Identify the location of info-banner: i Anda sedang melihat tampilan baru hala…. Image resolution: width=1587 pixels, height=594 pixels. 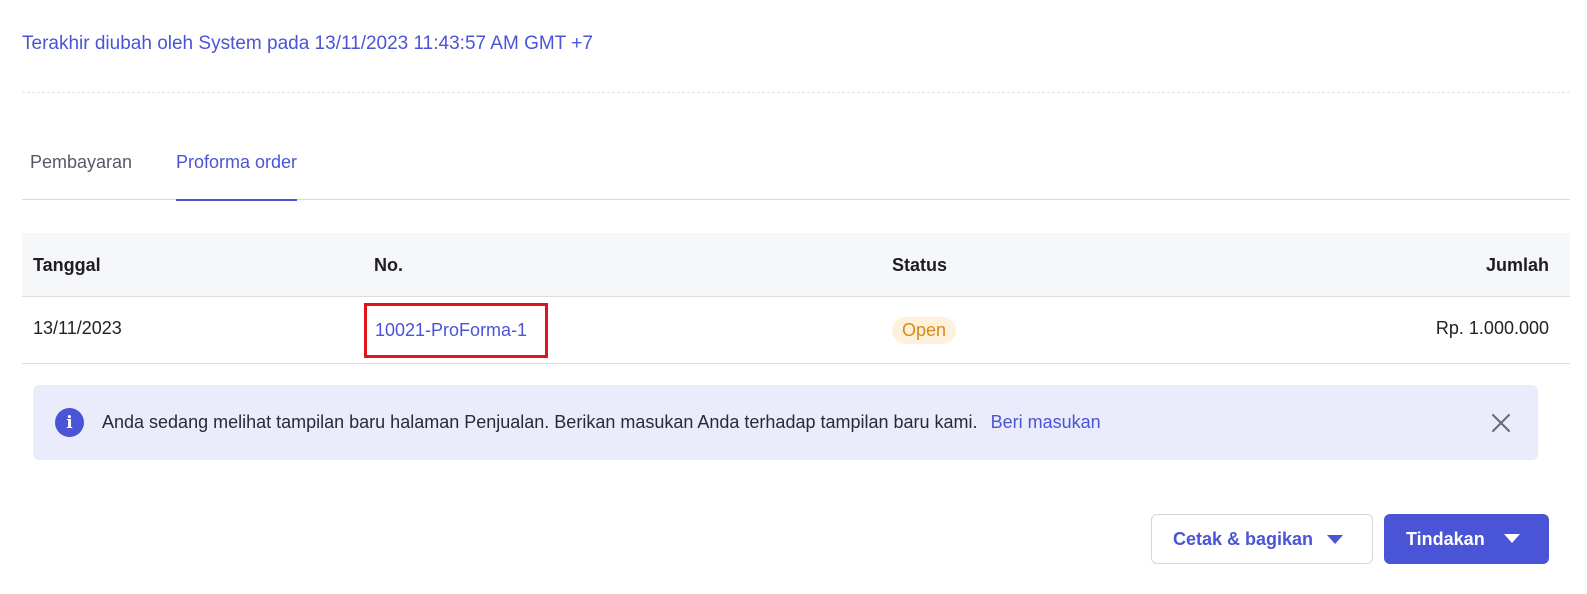
(785, 422).